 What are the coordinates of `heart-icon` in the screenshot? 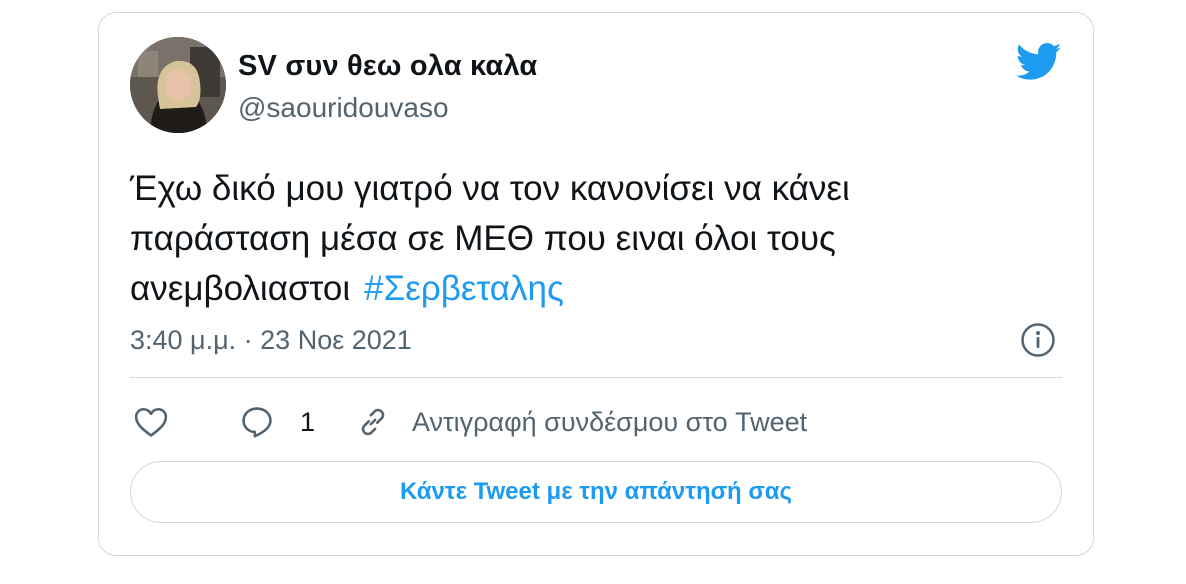 It's located at (151, 422).